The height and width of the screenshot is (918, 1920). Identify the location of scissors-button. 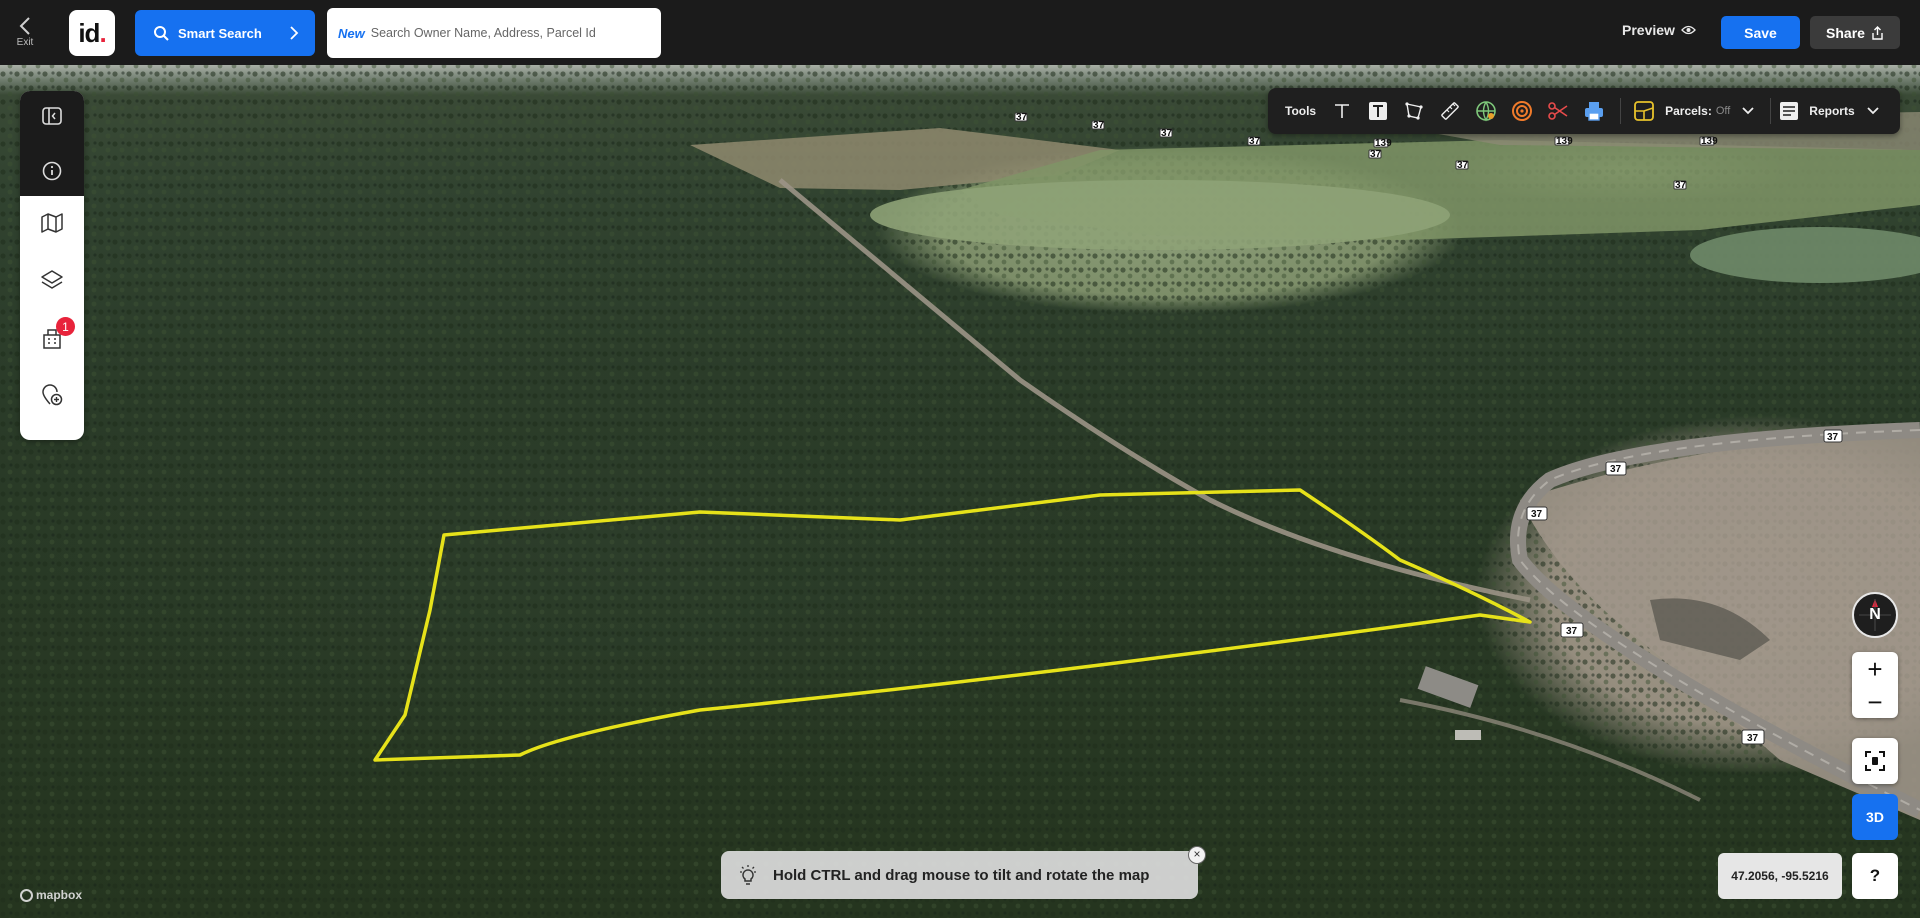
(1558, 111).